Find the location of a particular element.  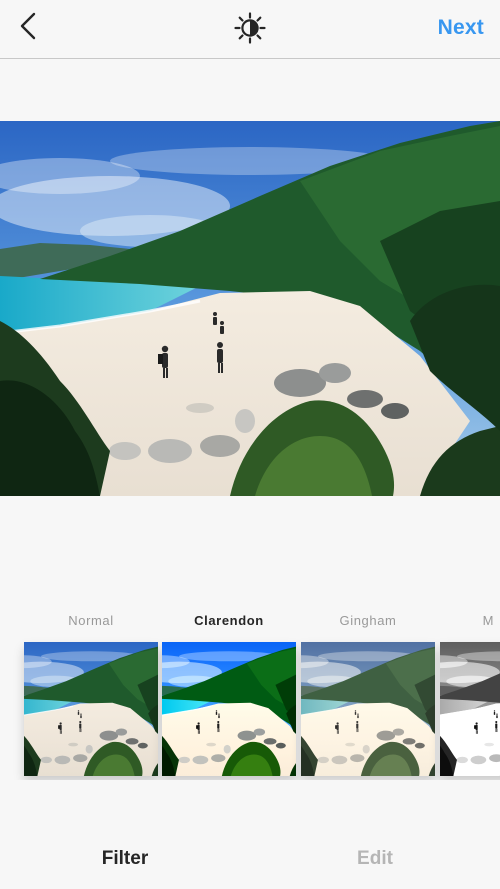

top-bar: Next is located at coordinates (250, 29).